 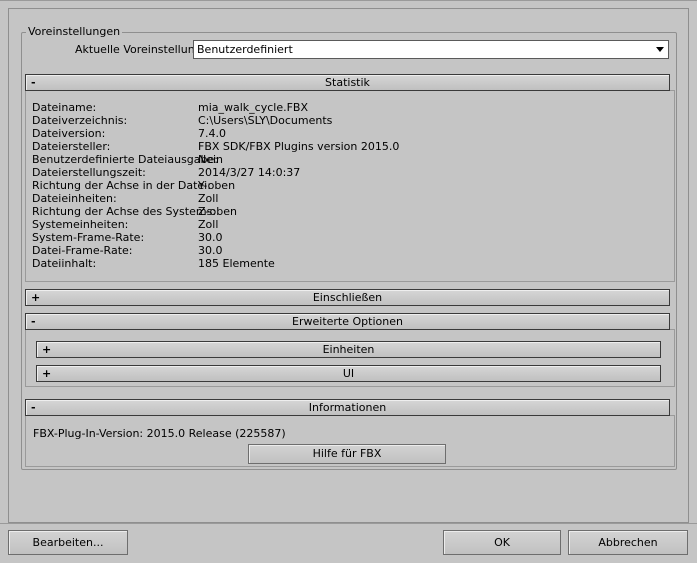 I want to click on units-rollout-header: + Einheiten, so click(x=348, y=349).